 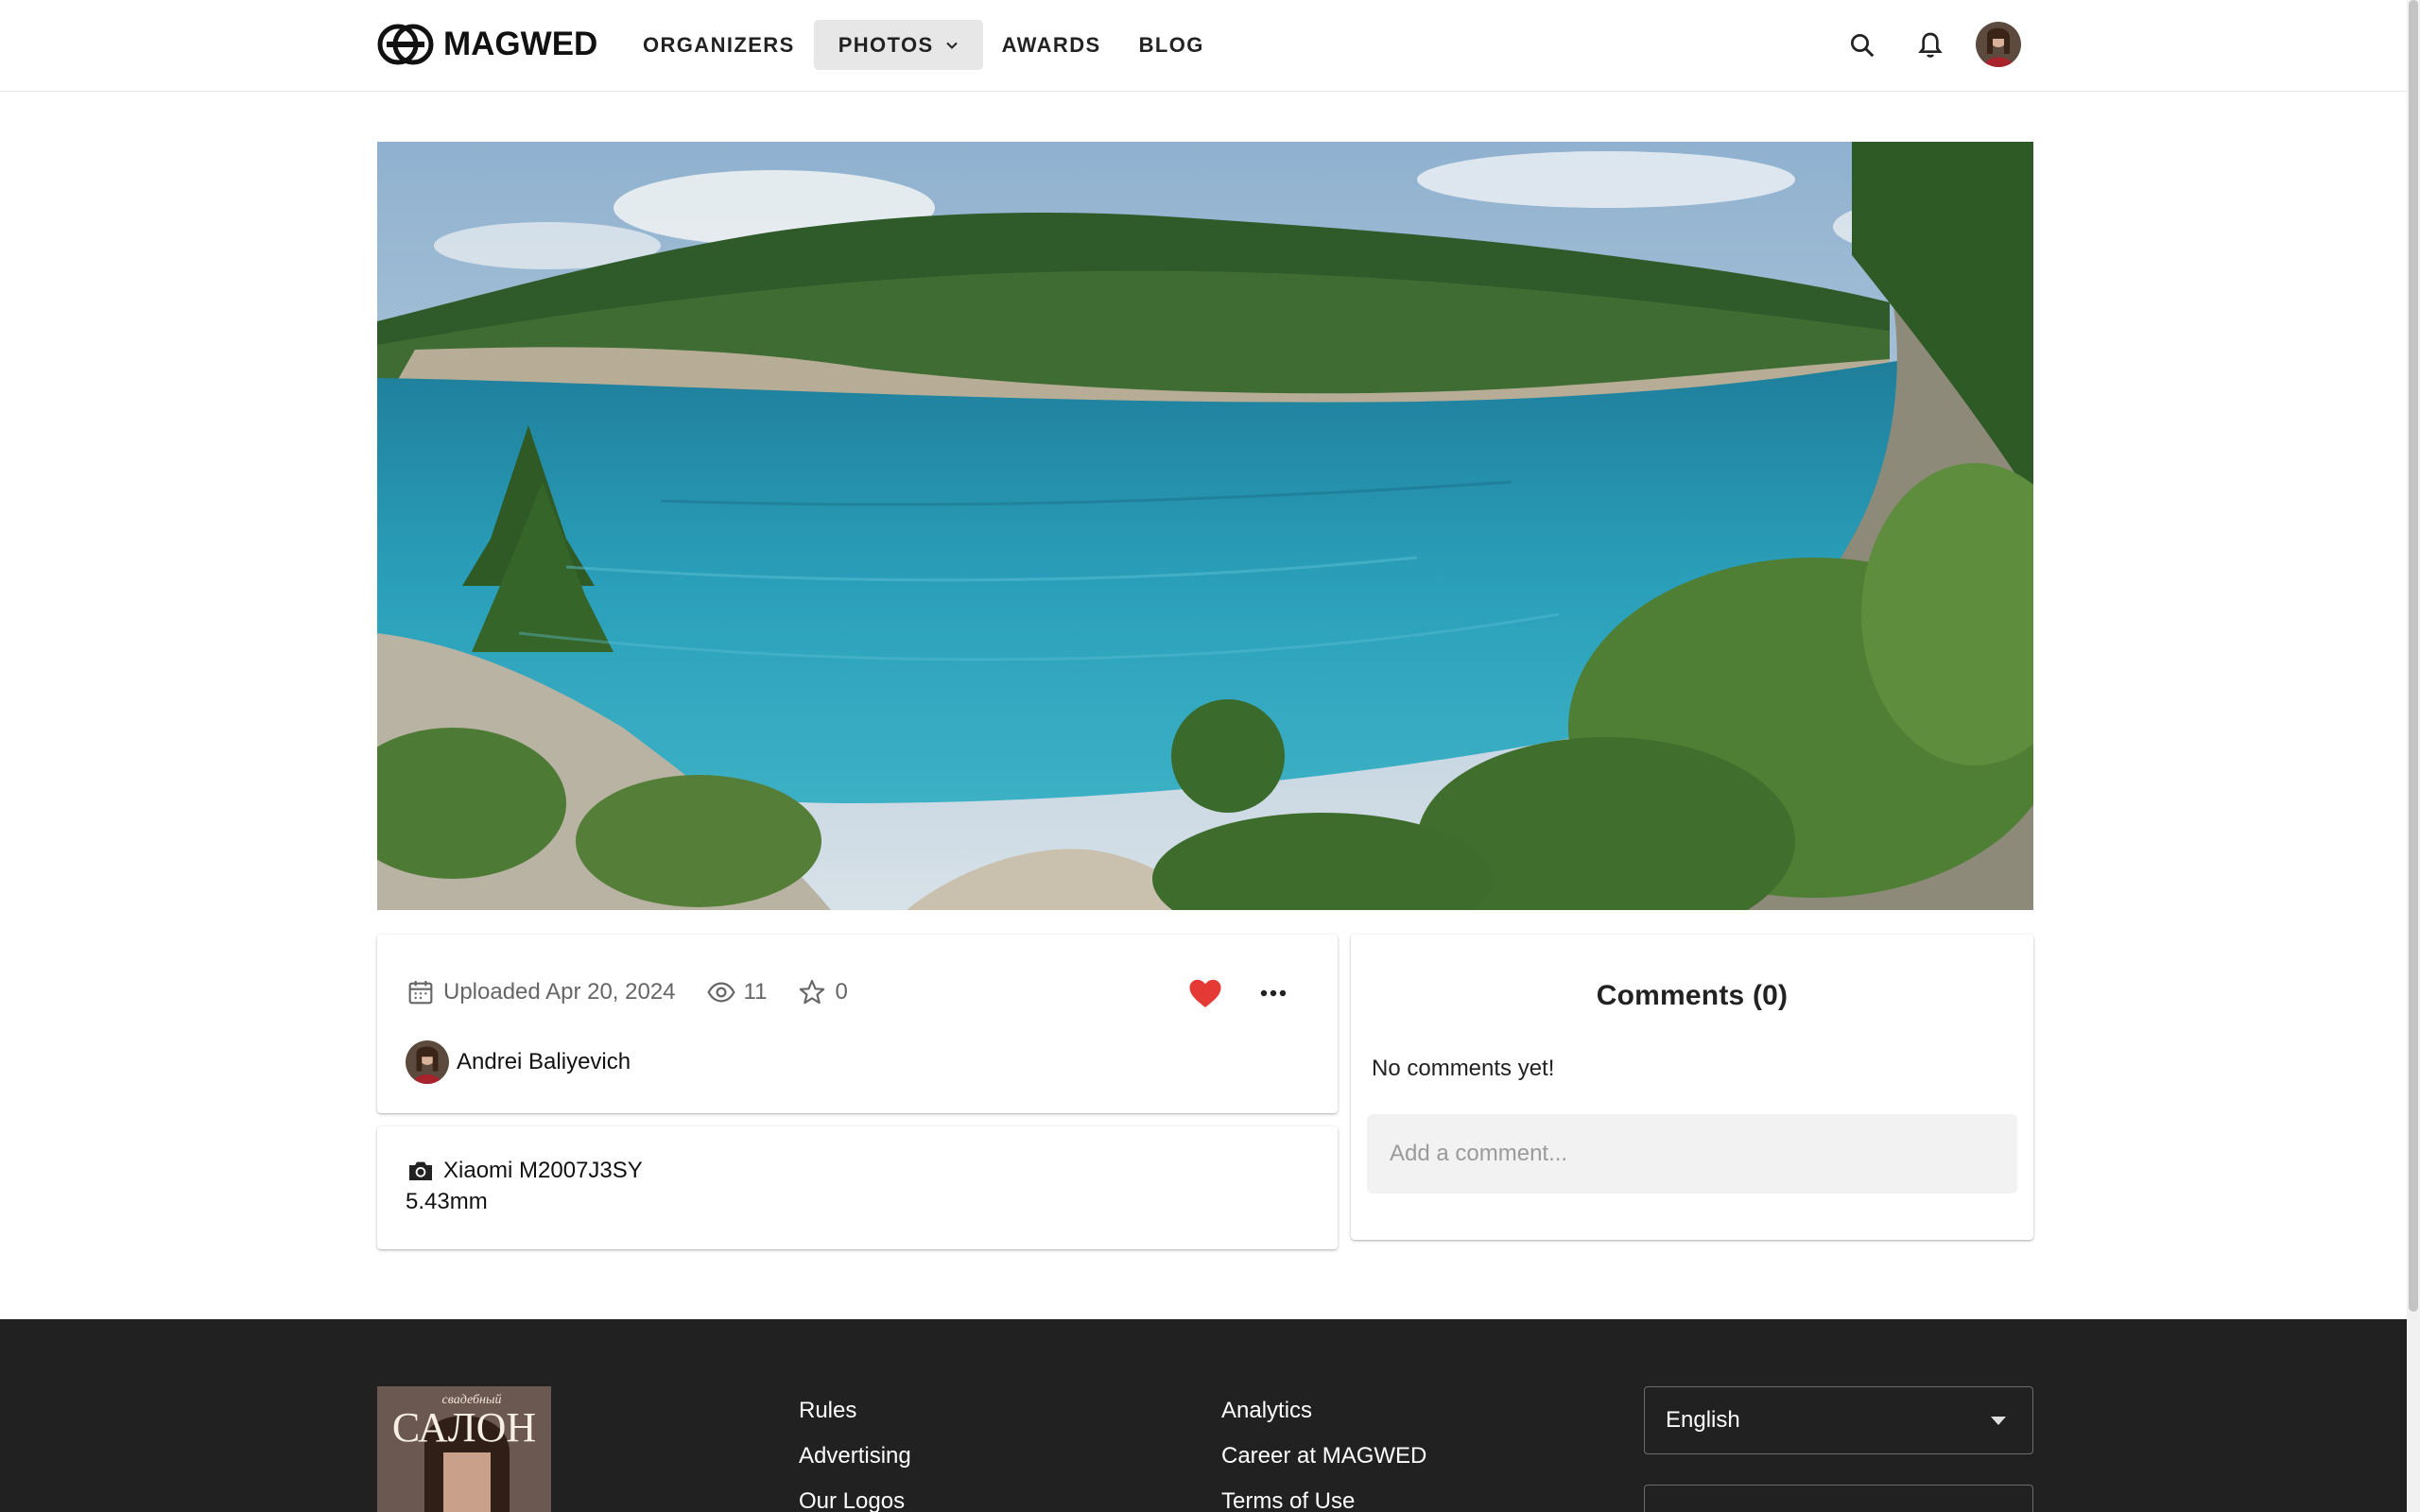 What do you see at coordinates (559, 992) in the screenshot?
I see `upload-date: Uploaded Apr 20, 2024` at bounding box center [559, 992].